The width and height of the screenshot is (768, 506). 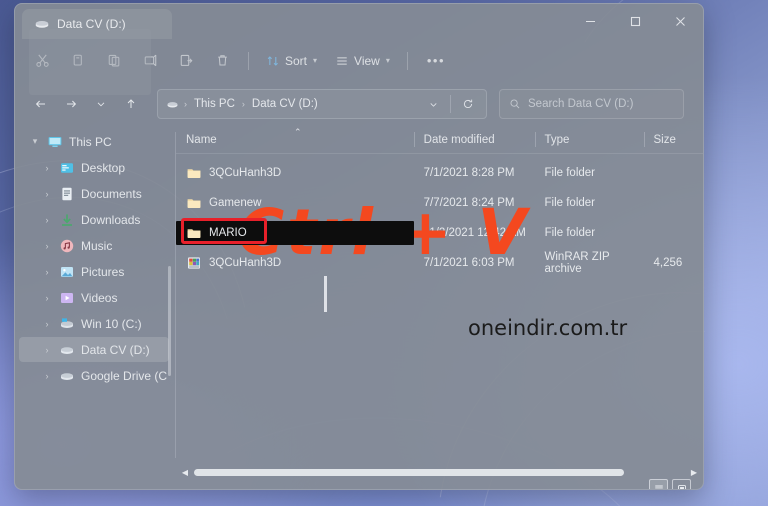 I want to click on horizontal-scrollbar: ◀ ▶, so click(x=439, y=472).